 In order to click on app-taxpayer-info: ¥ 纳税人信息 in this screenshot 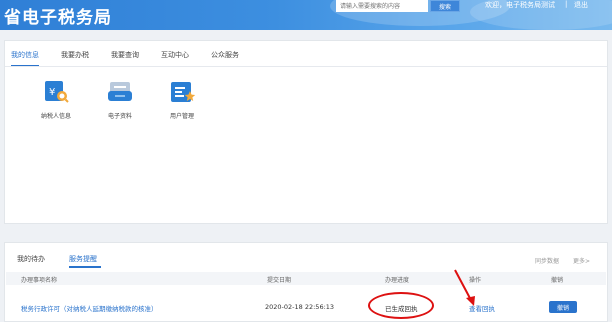, I will do `click(56, 99)`.